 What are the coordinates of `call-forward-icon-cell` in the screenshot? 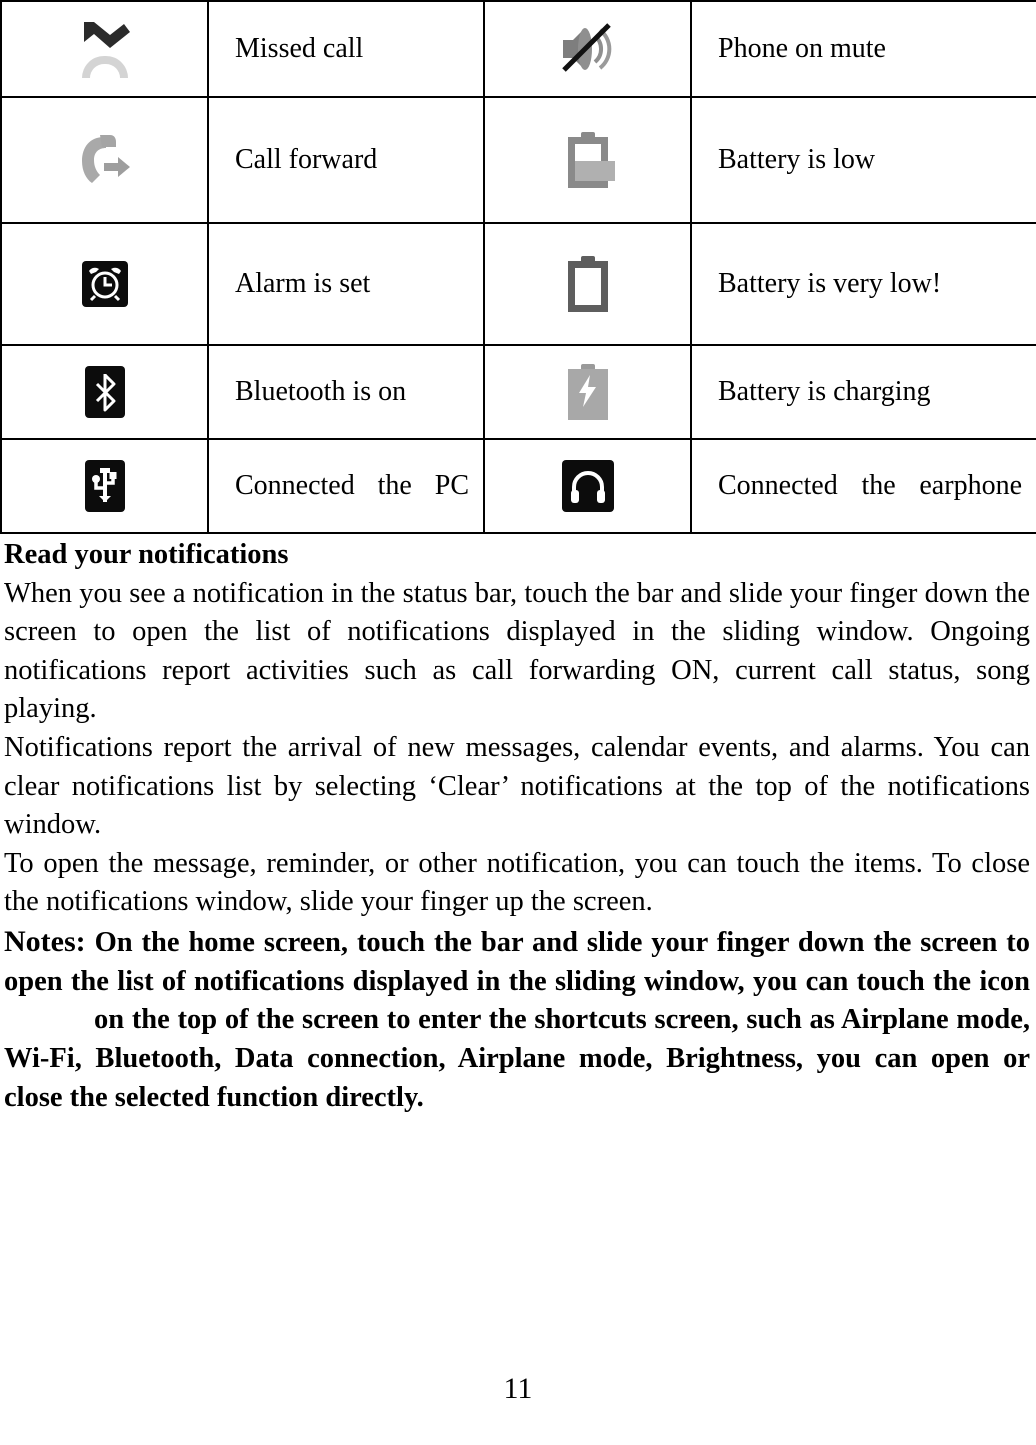 It's located at (104, 160).